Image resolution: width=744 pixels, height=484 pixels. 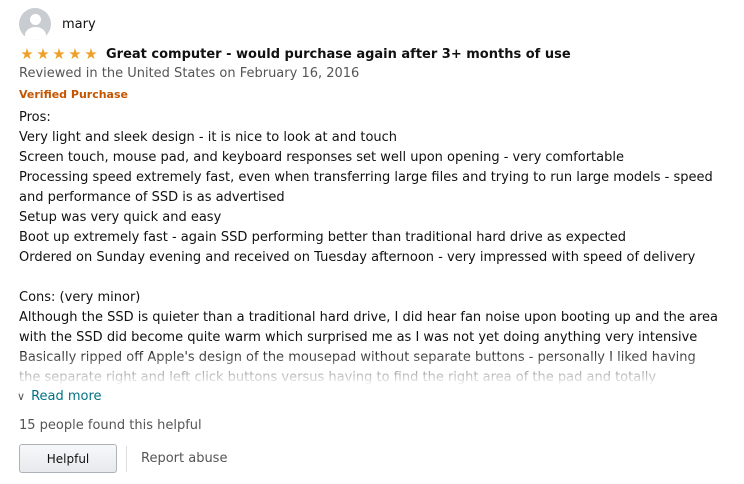 I want to click on reviewer-profile: mary, so click(x=57, y=24).